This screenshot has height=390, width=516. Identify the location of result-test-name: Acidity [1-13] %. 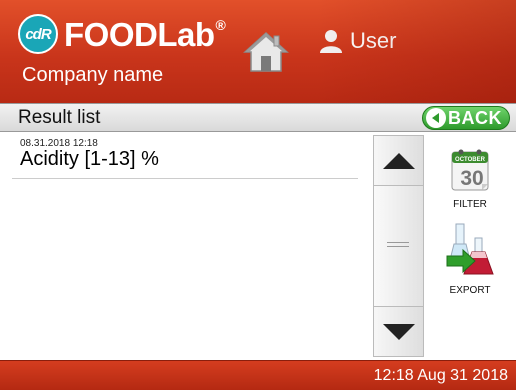
(89, 159).